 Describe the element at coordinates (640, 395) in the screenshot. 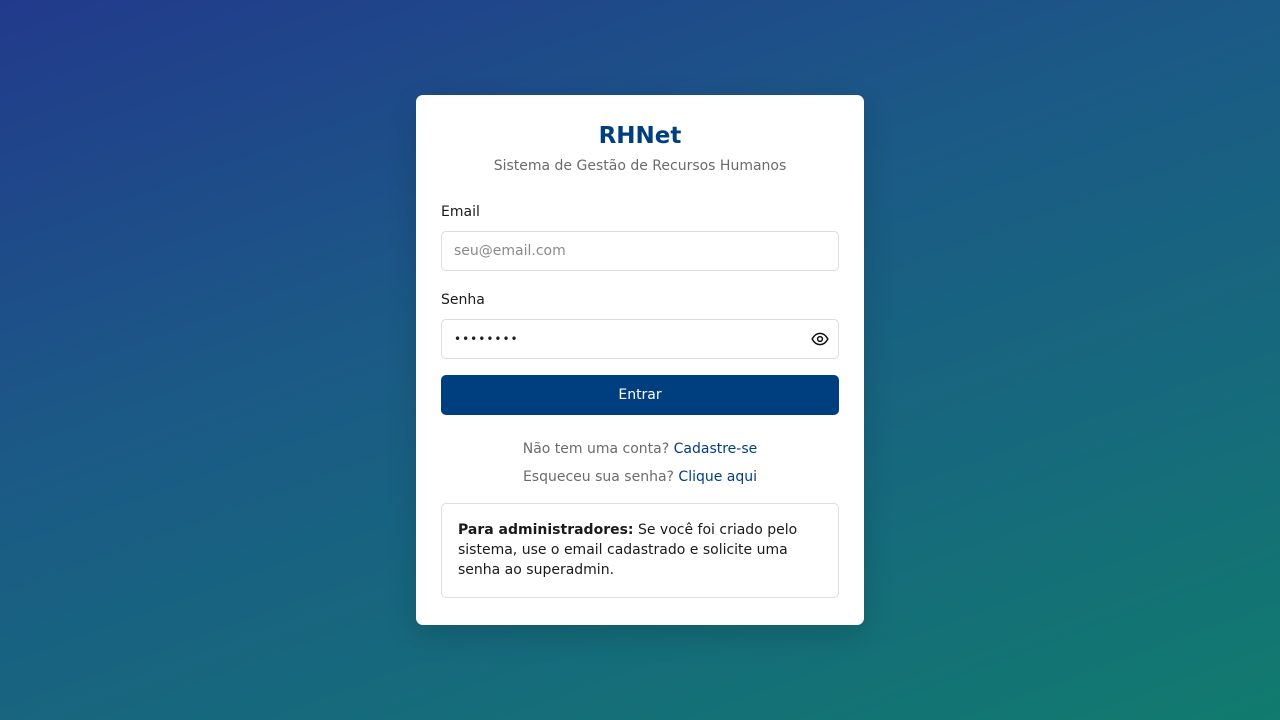

I see `login-button: Entrar` at that location.